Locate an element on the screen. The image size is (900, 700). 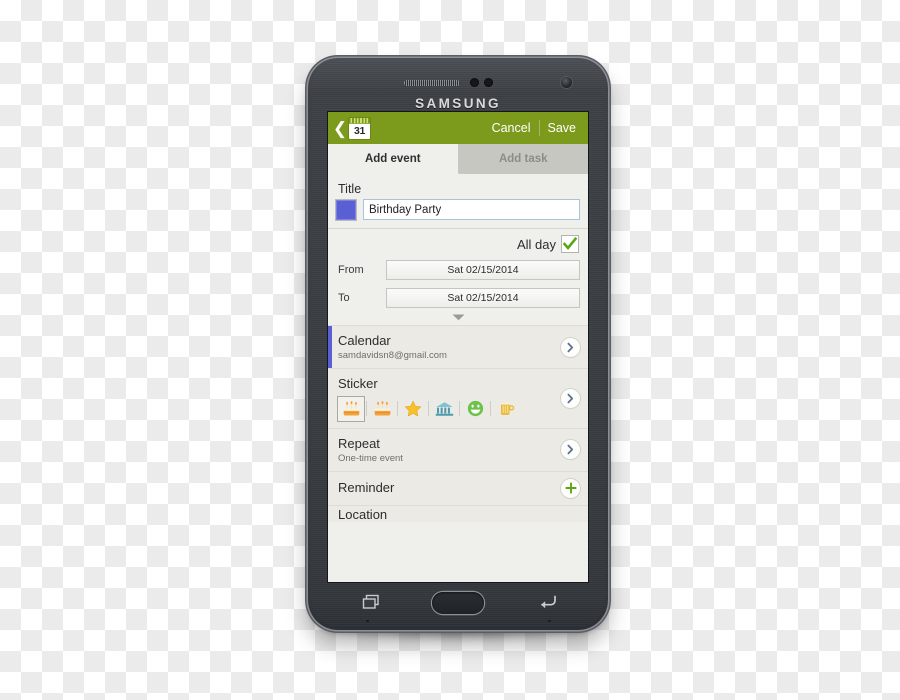
building-icon is located at coordinates (444, 408).